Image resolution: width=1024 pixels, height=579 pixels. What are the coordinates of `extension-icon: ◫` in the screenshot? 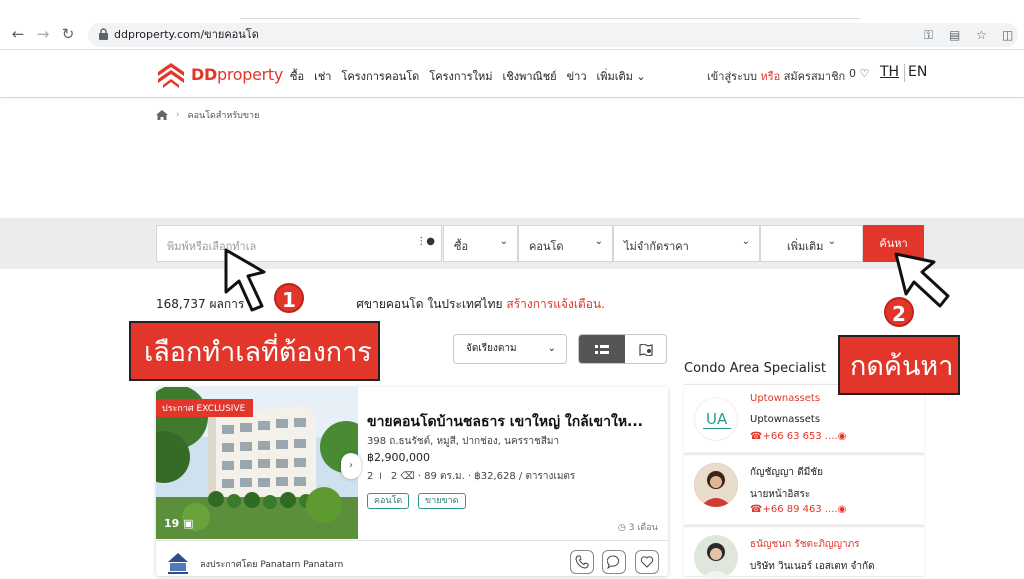 It's located at (1007, 35).